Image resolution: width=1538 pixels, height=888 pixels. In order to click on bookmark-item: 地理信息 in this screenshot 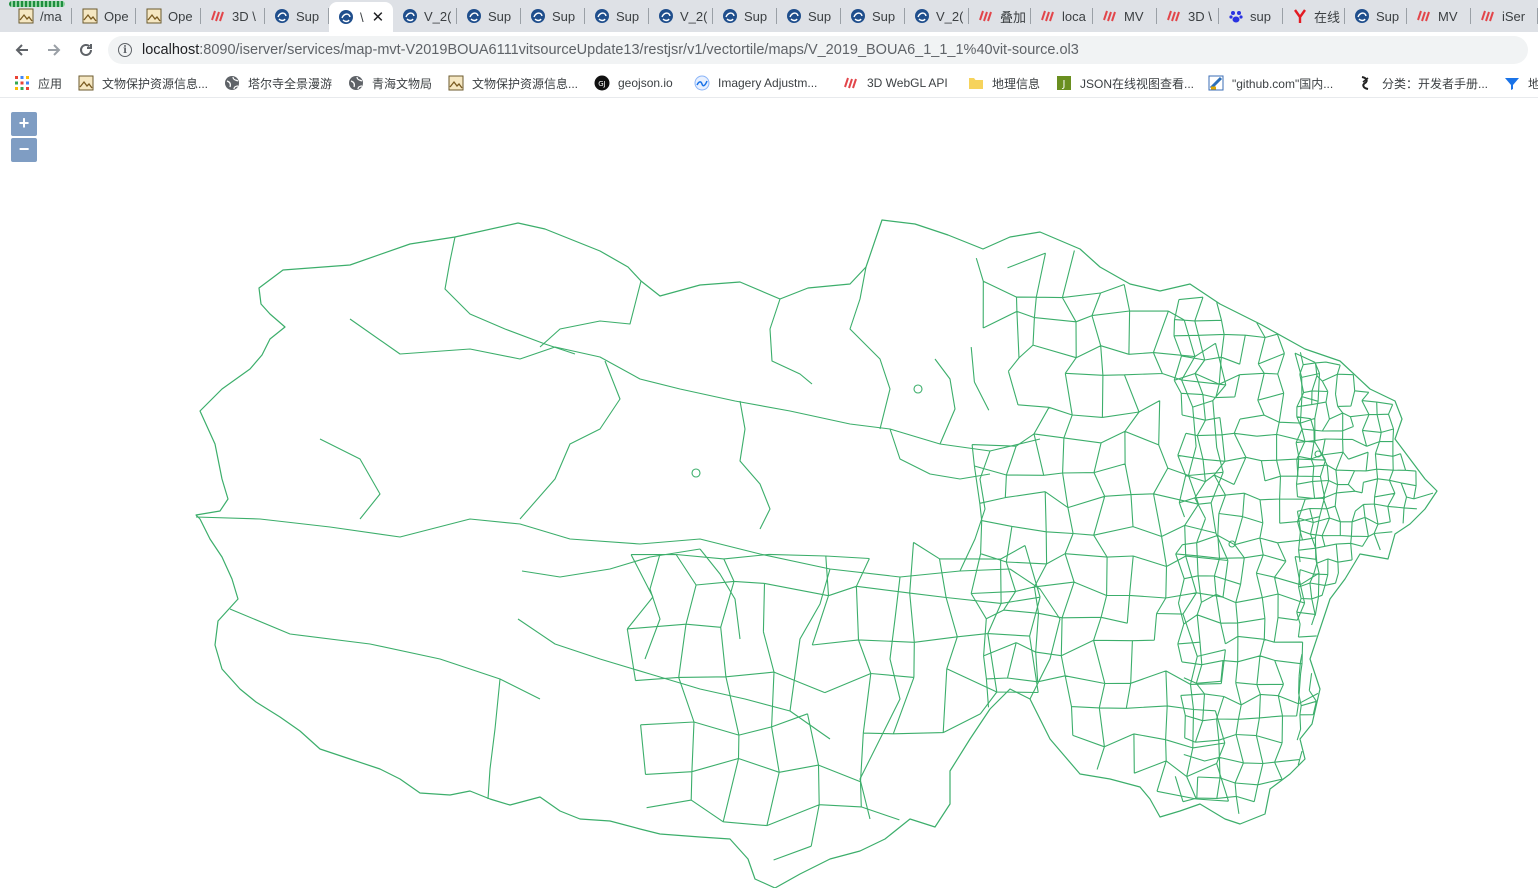, I will do `click(1004, 83)`.